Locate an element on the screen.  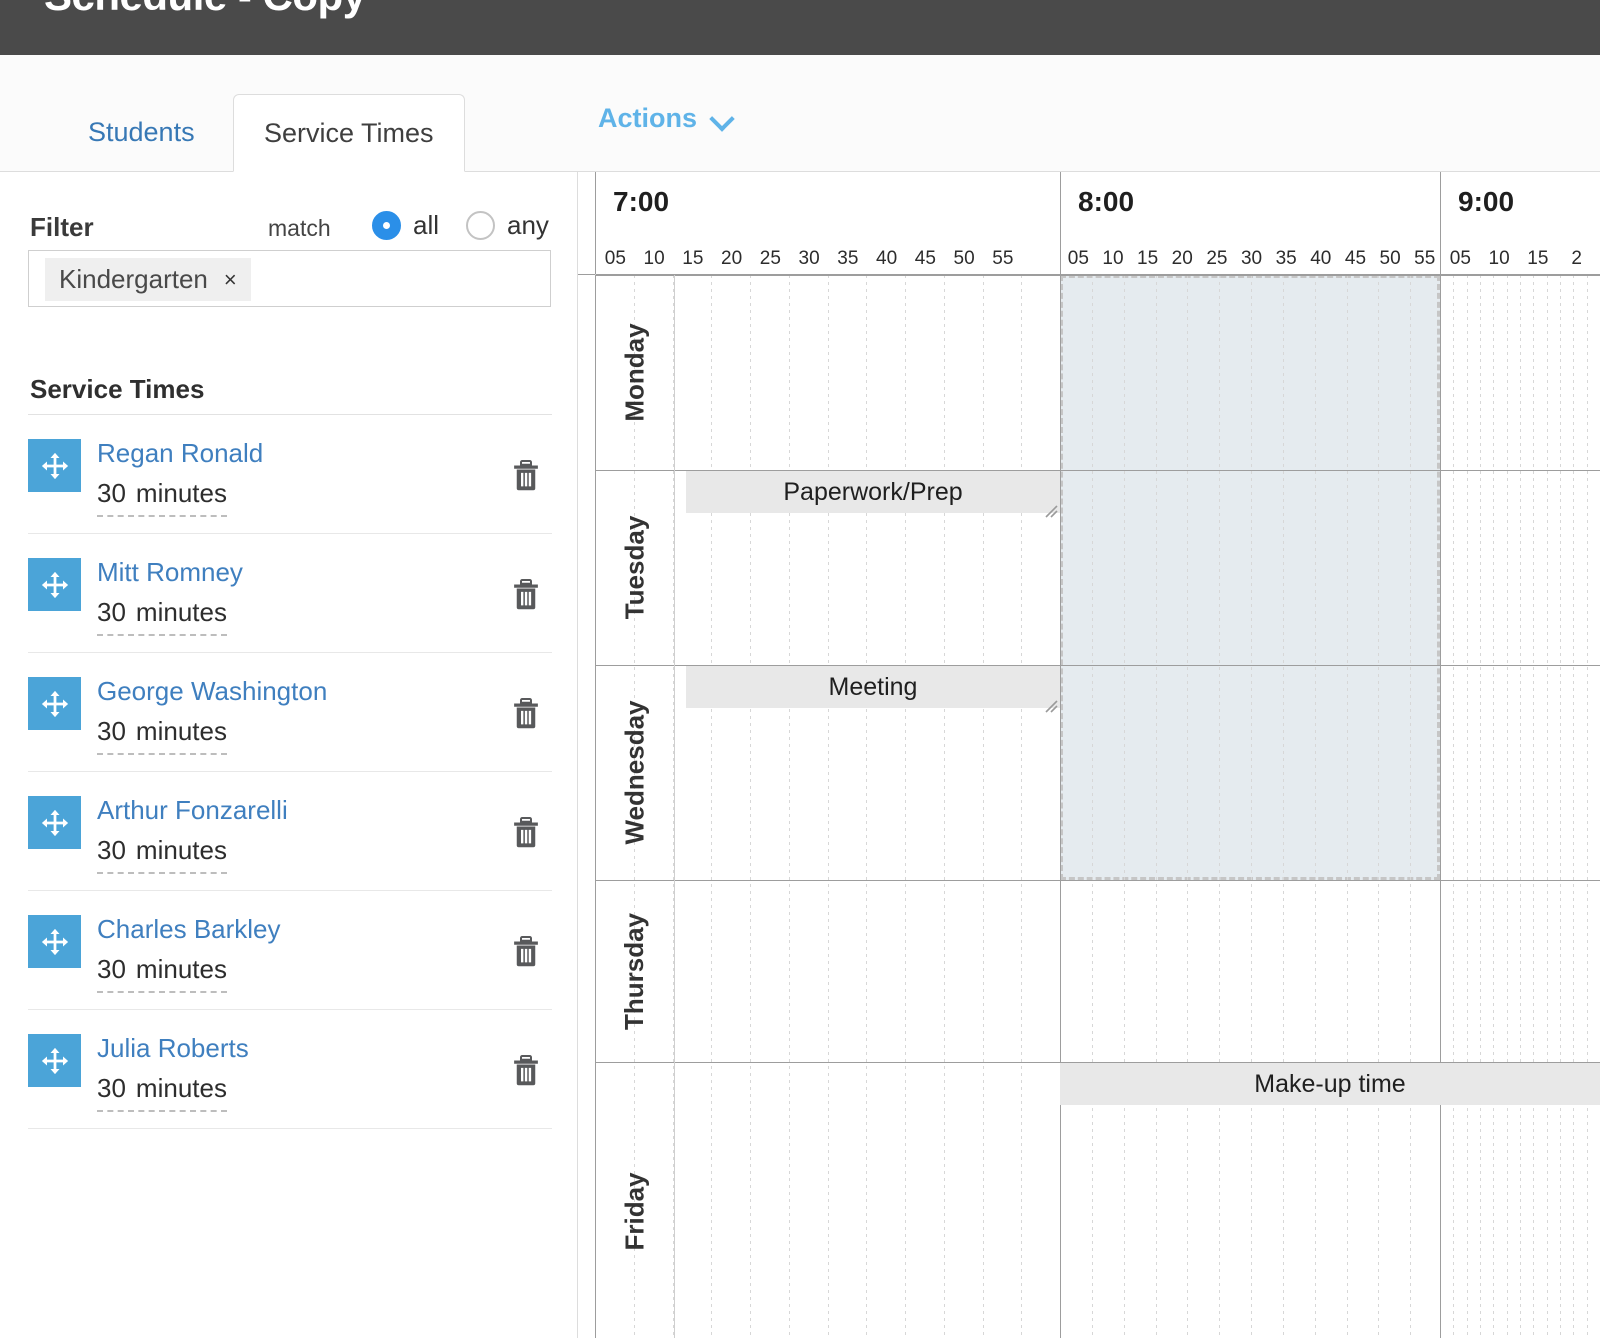
tab-students: Students is located at coordinates (141, 132).